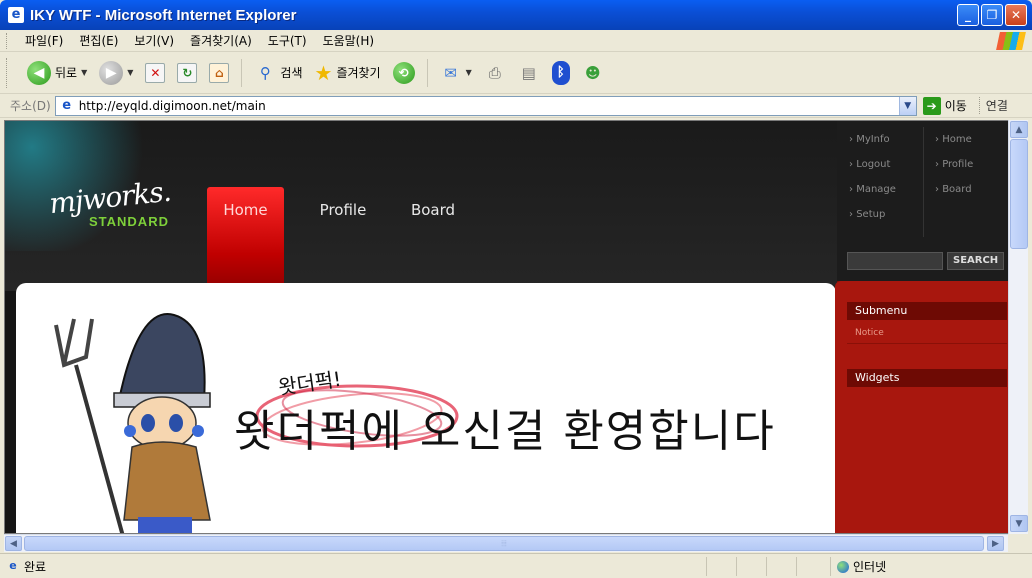 The width and height of the screenshot is (1032, 578). I want to click on sidebar-link-setup: › Setup, so click(872, 220).